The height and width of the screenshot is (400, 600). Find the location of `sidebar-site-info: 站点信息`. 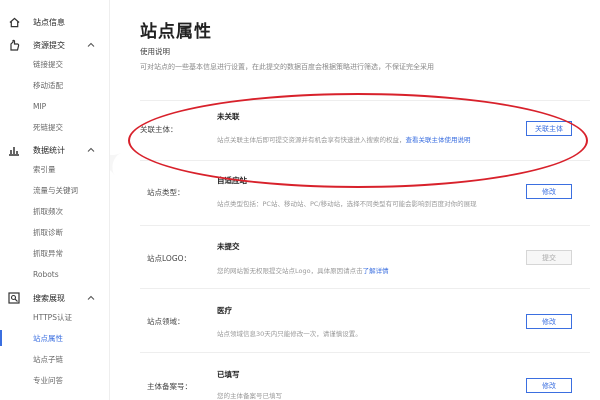

sidebar-site-info: 站点信息 is located at coordinates (55, 22).